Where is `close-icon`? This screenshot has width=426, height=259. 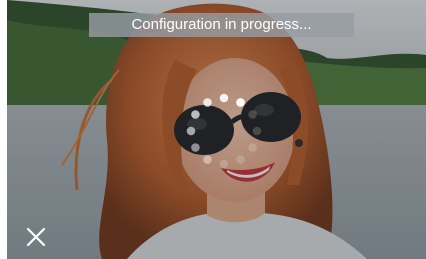
close-icon is located at coordinates (36, 237).